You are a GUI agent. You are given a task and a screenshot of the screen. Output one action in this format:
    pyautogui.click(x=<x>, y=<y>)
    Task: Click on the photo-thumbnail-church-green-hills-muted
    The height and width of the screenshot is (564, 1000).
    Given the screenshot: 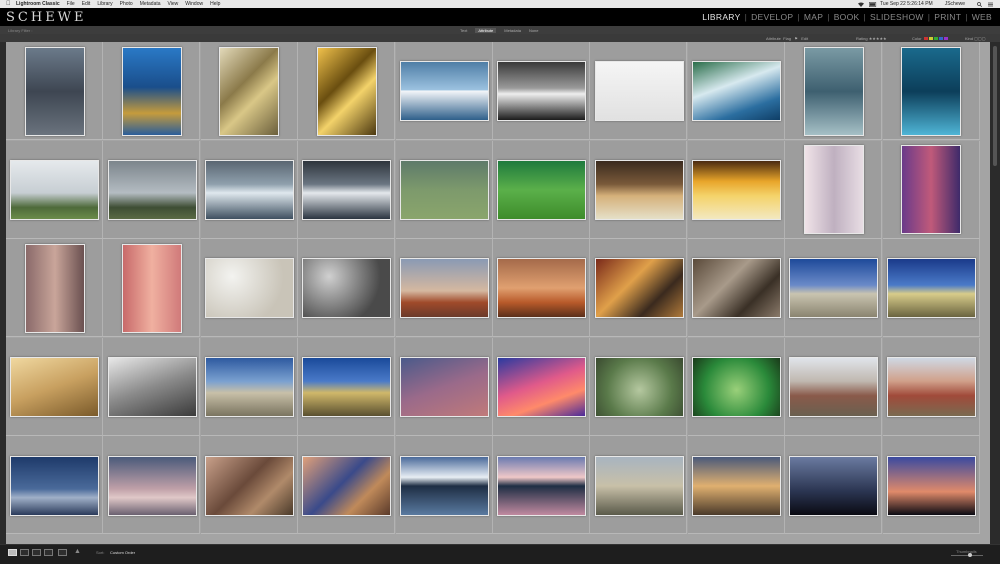 What is the action you would take?
    pyautogui.click(x=444, y=189)
    